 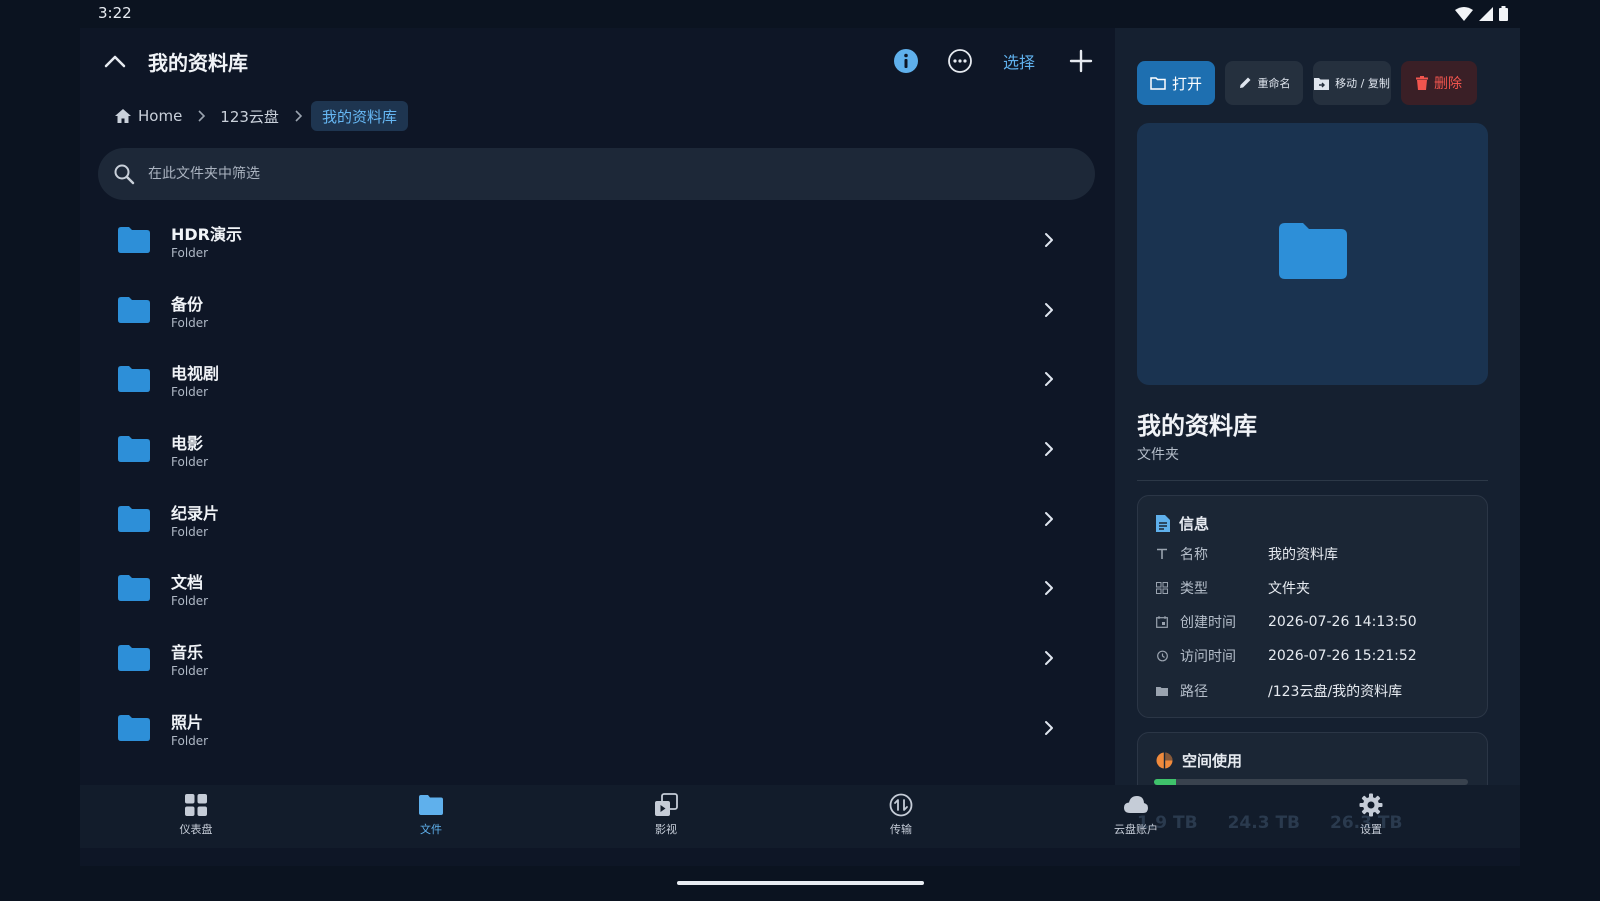 I want to click on media-icon, so click(x=666, y=804).